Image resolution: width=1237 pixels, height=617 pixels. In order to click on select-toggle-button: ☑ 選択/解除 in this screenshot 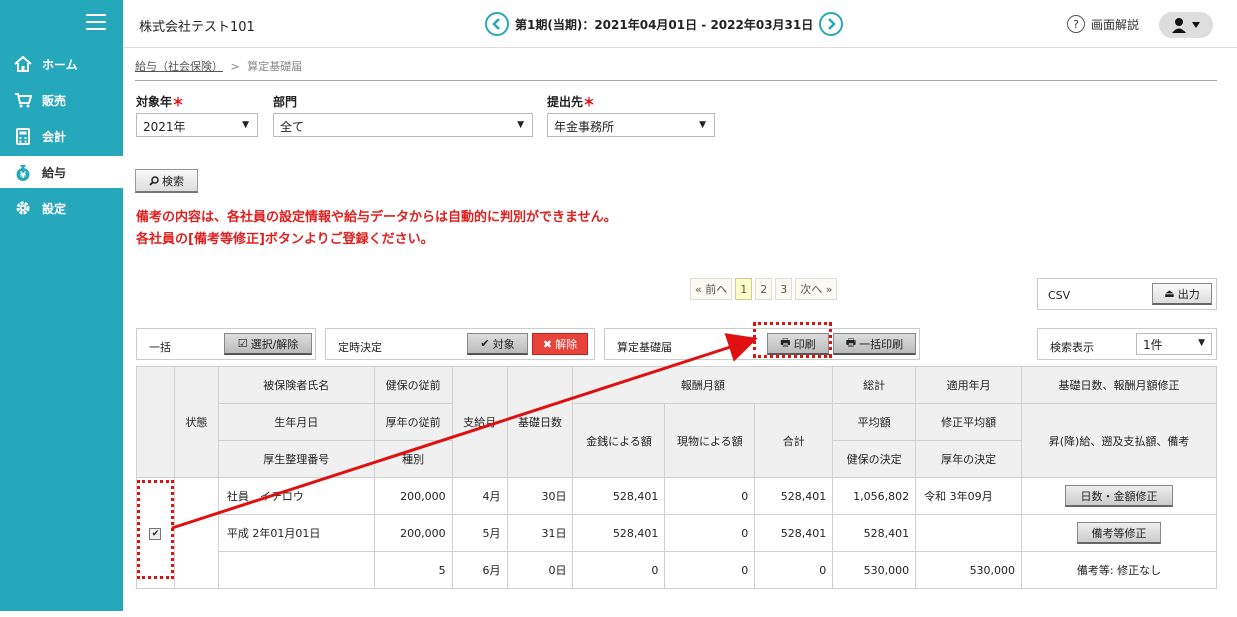, I will do `click(268, 344)`.